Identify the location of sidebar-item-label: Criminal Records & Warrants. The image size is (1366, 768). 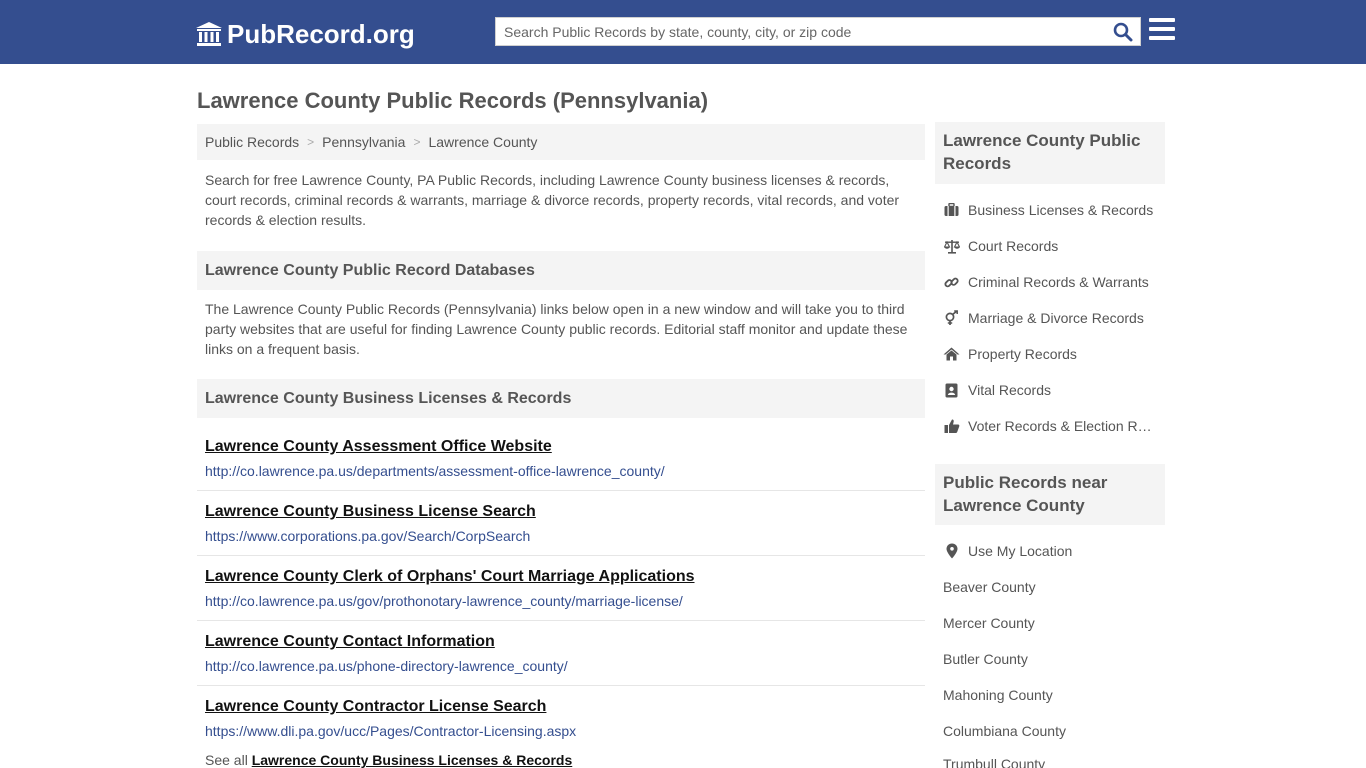
(1058, 282).